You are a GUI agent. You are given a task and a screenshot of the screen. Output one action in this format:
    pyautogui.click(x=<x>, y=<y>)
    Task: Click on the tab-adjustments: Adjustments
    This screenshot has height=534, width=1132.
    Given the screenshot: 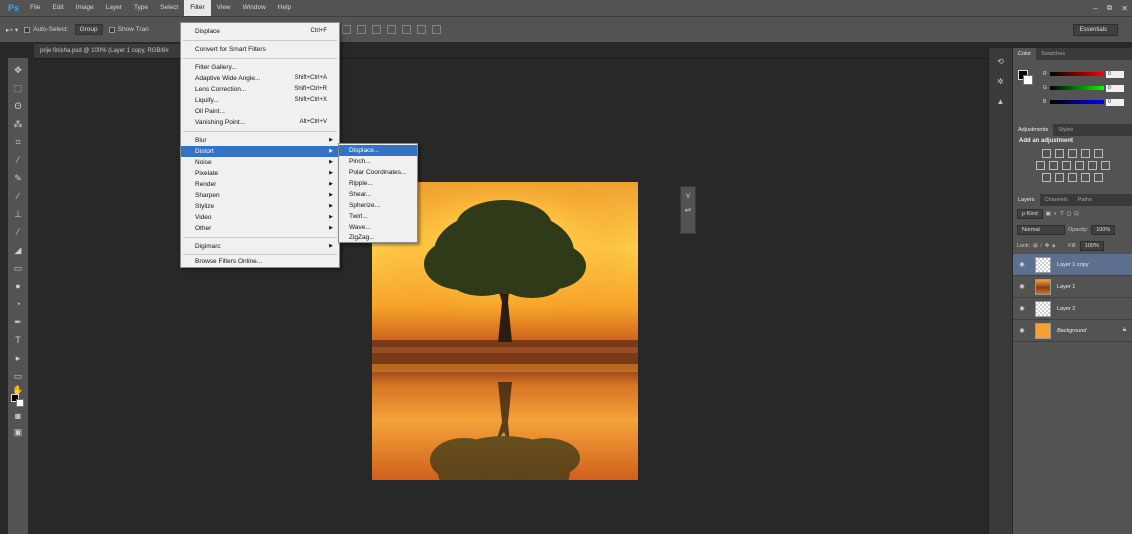 What is the action you would take?
    pyautogui.click(x=1033, y=130)
    